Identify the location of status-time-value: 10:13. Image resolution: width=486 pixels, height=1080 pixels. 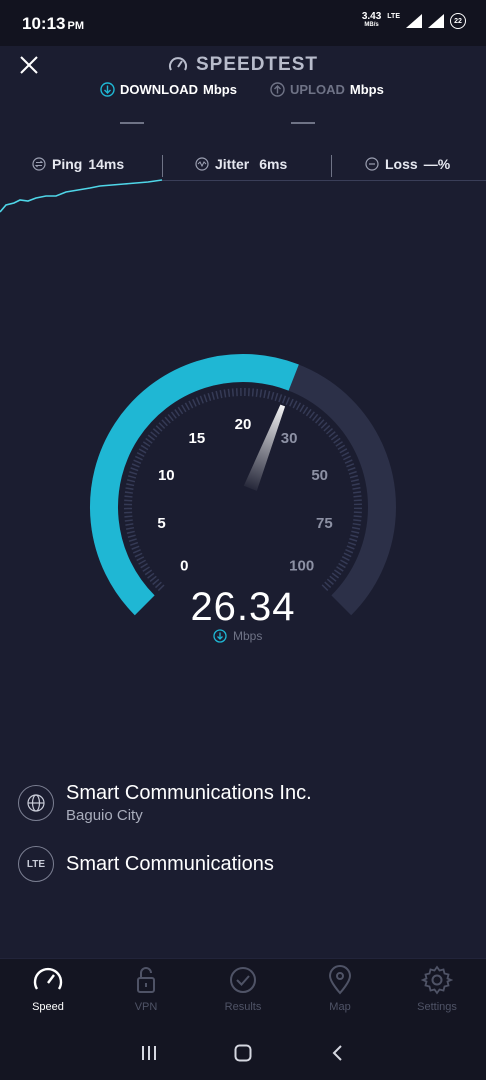
(44, 23).